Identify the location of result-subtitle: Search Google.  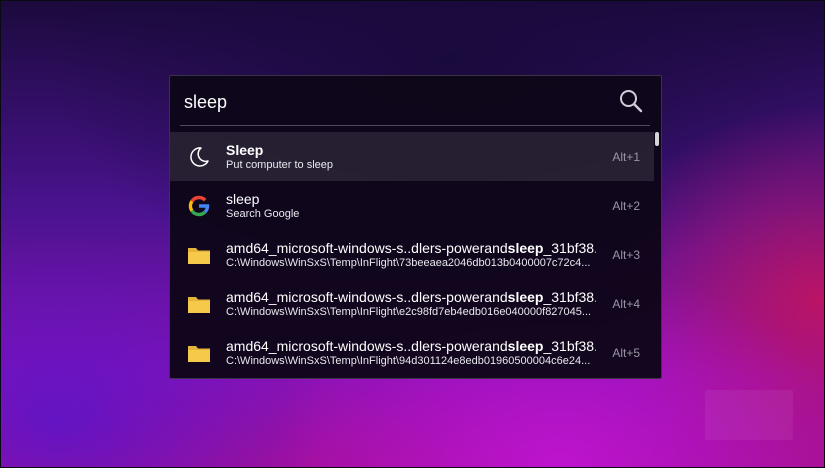
(263, 214).